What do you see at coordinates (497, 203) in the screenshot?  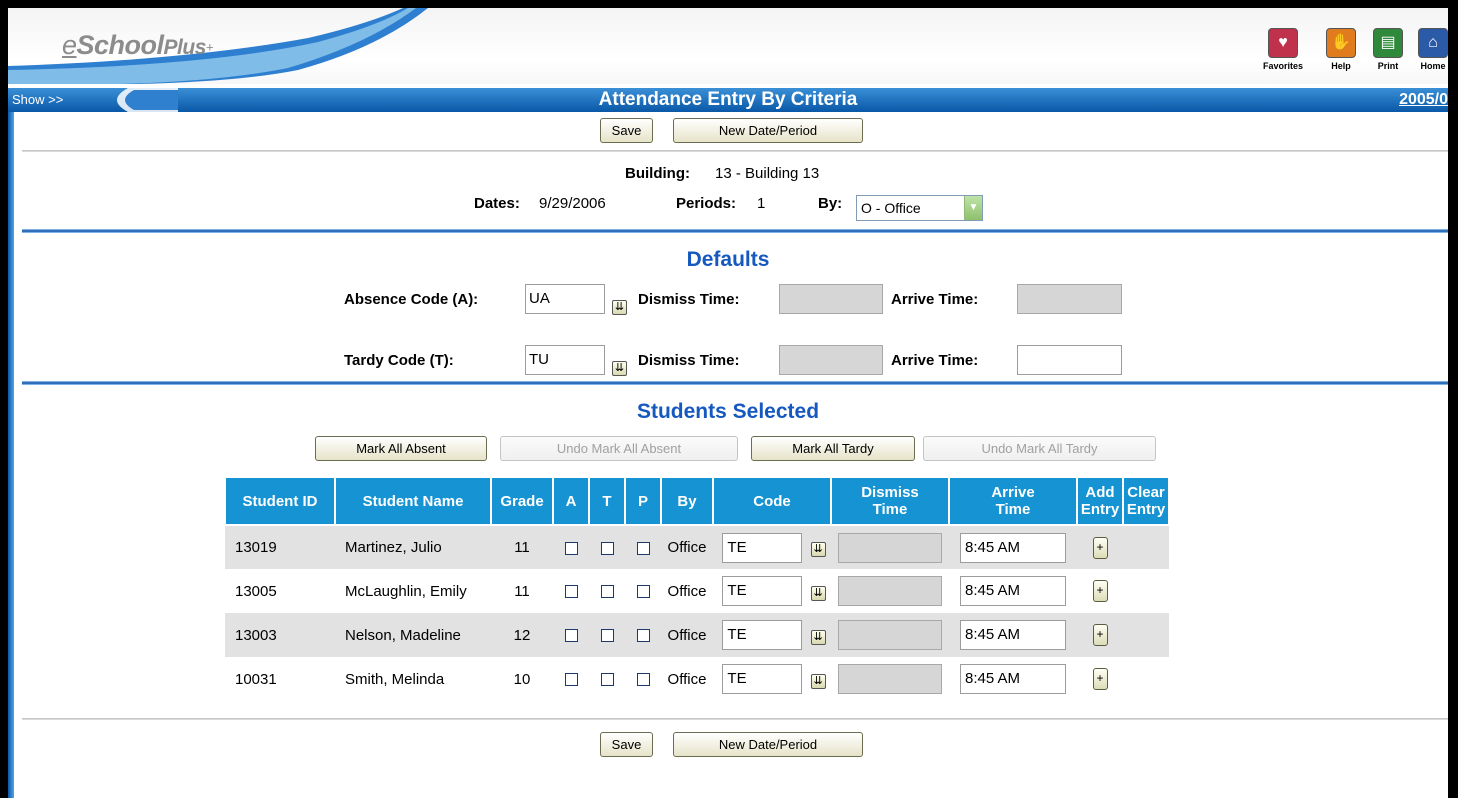 I see `dates-label: Dates:` at bounding box center [497, 203].